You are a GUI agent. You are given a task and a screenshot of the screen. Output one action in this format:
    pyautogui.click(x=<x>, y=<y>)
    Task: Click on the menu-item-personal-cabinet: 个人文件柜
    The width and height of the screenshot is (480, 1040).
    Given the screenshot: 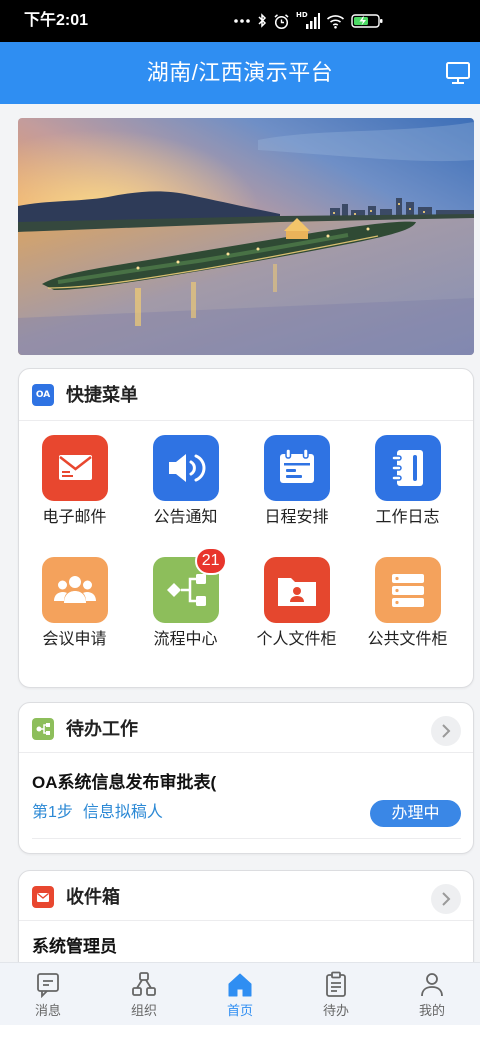 What is the action you would take?
    pyautogui.click(x=296, y=618)
    